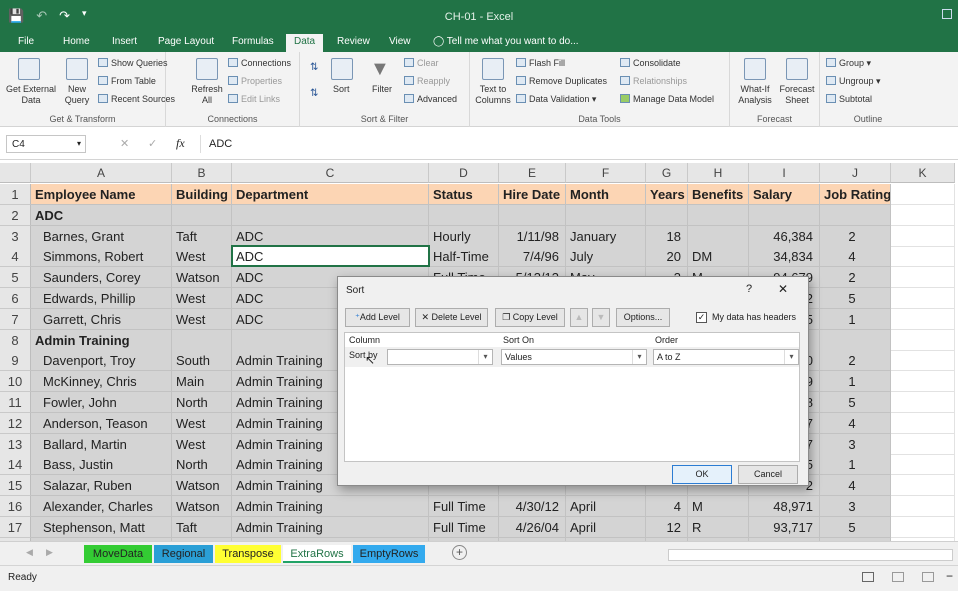 Image resolution: width=958 pixels, height=591 pixels. I want to click on from-table-button: From Table, so click(127, 81).